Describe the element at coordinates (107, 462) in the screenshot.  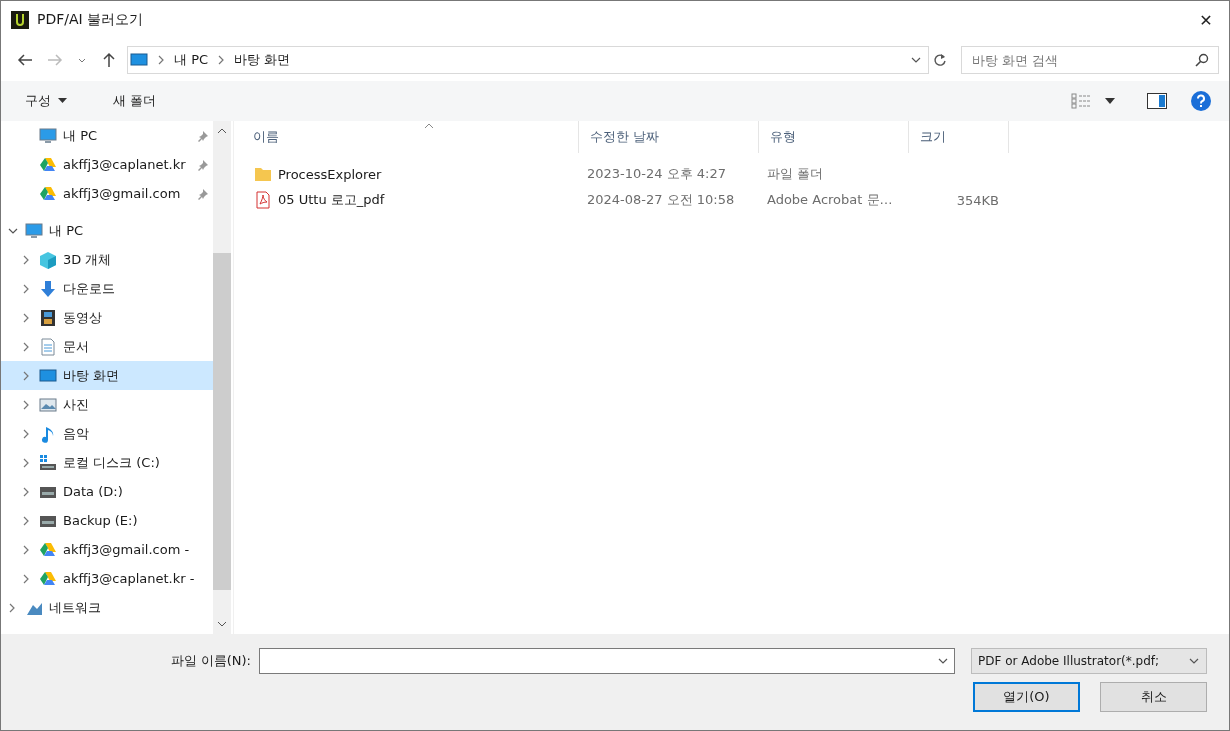
I see `tree-item: 로컬 디스크 (C:)` at that location.